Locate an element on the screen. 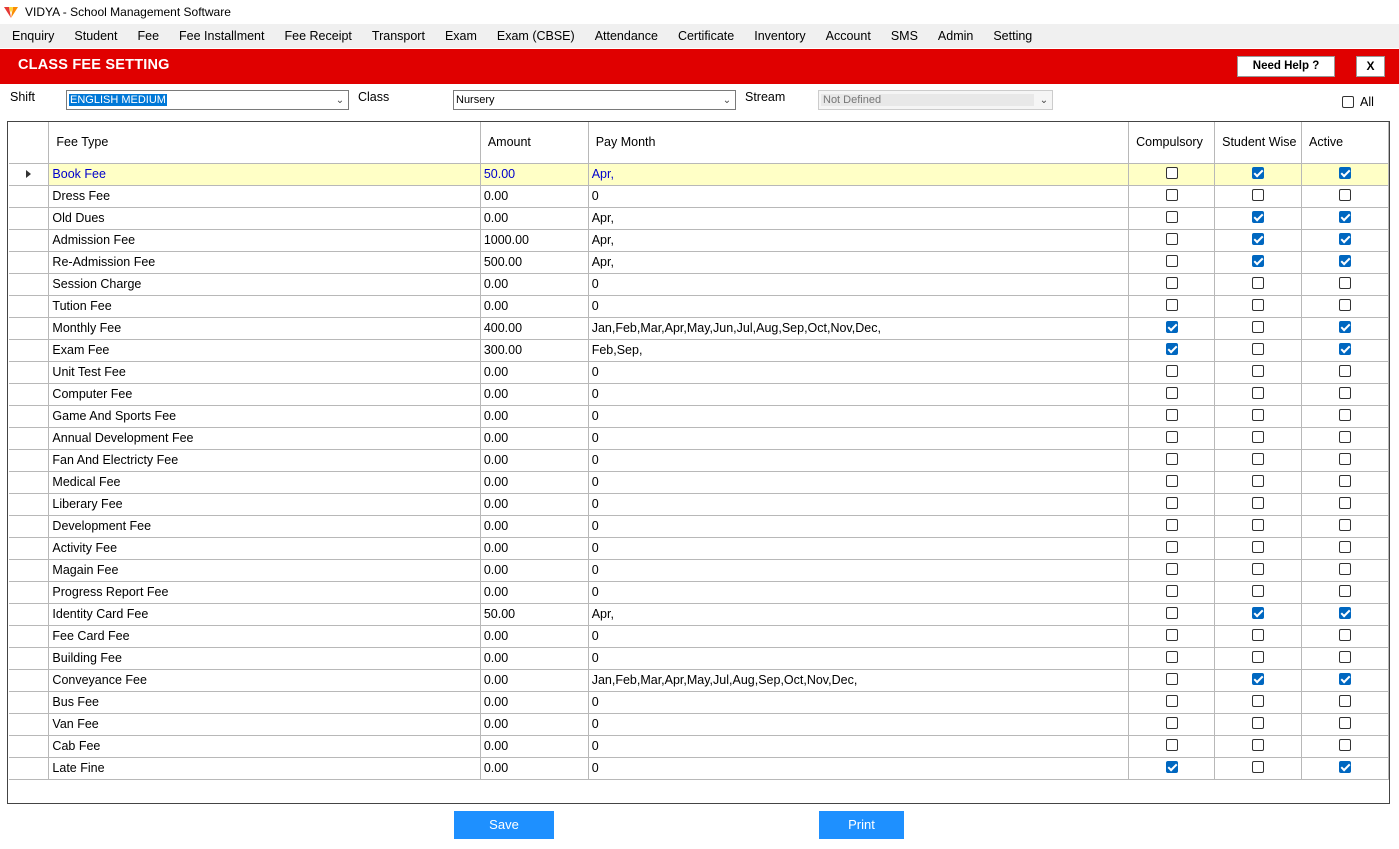 The width and height of the screenshot is (1399, 849). table-row: Medical Fee 0.00 0 is located at coordinates (699, 482).